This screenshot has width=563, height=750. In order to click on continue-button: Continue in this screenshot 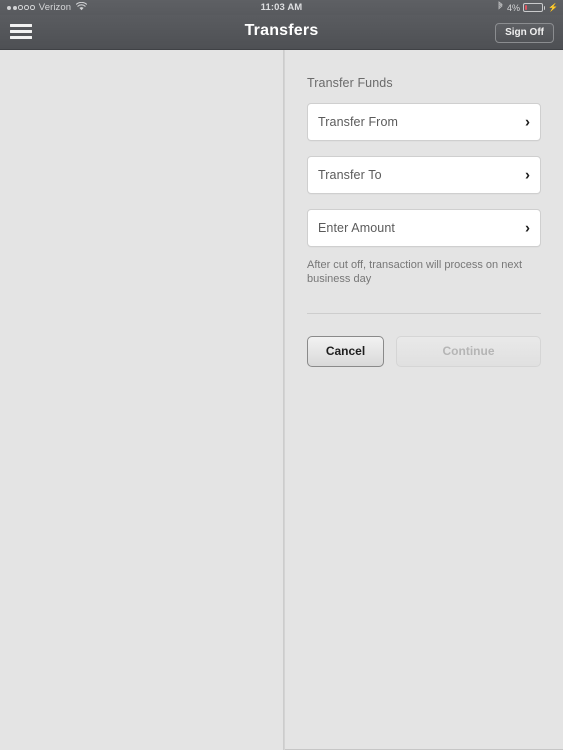, I will do `click(468, 351)`.